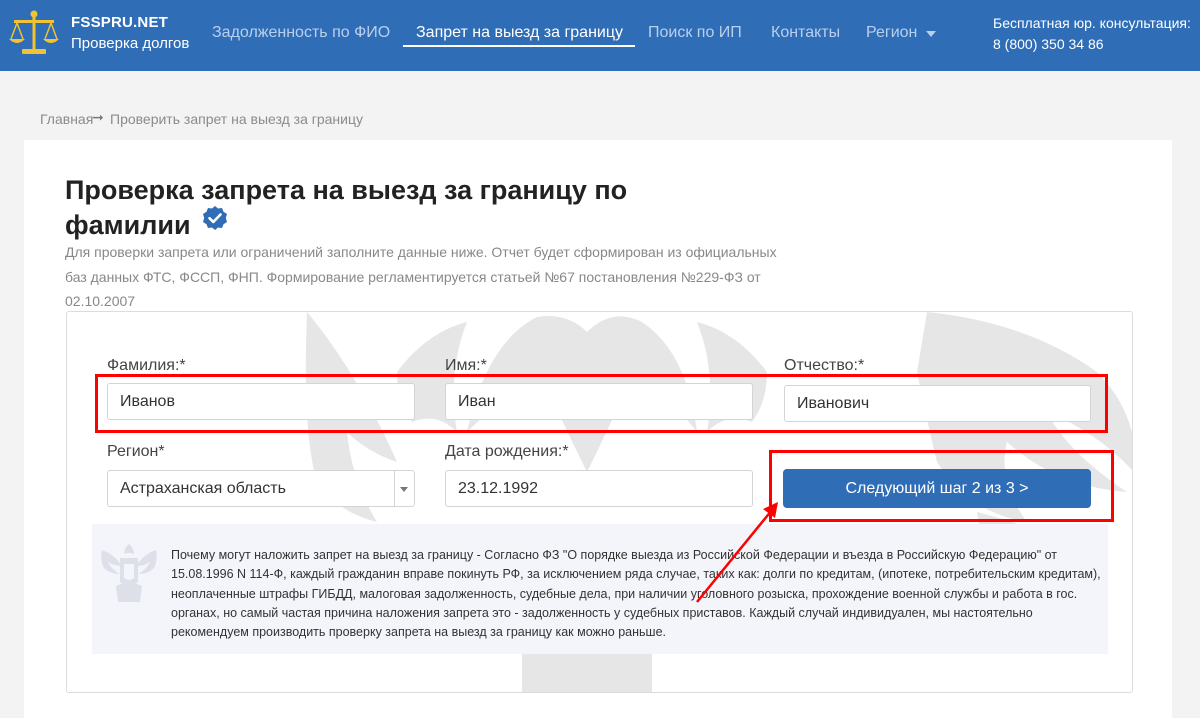 Image resolution: width=1200 pixels, height=718 pixels. What do you see at coordinates (805, 33) in the screenshot?
I see `nav-contacts: Контакты` at bounding box center [805, 33].